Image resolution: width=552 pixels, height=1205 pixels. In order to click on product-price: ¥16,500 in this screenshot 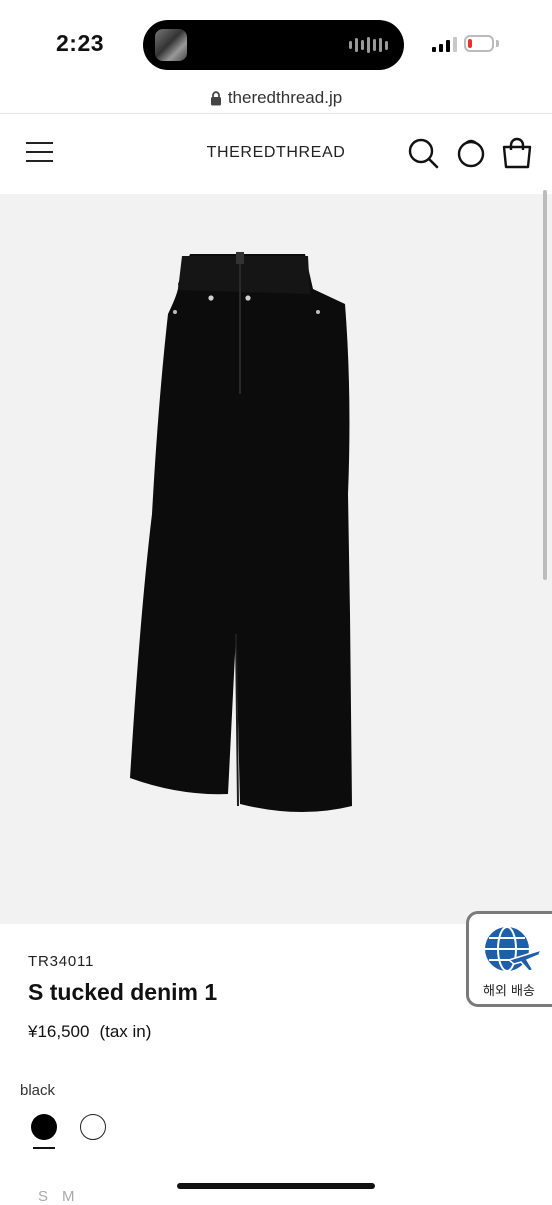, I will do `click(59, 1031)`.